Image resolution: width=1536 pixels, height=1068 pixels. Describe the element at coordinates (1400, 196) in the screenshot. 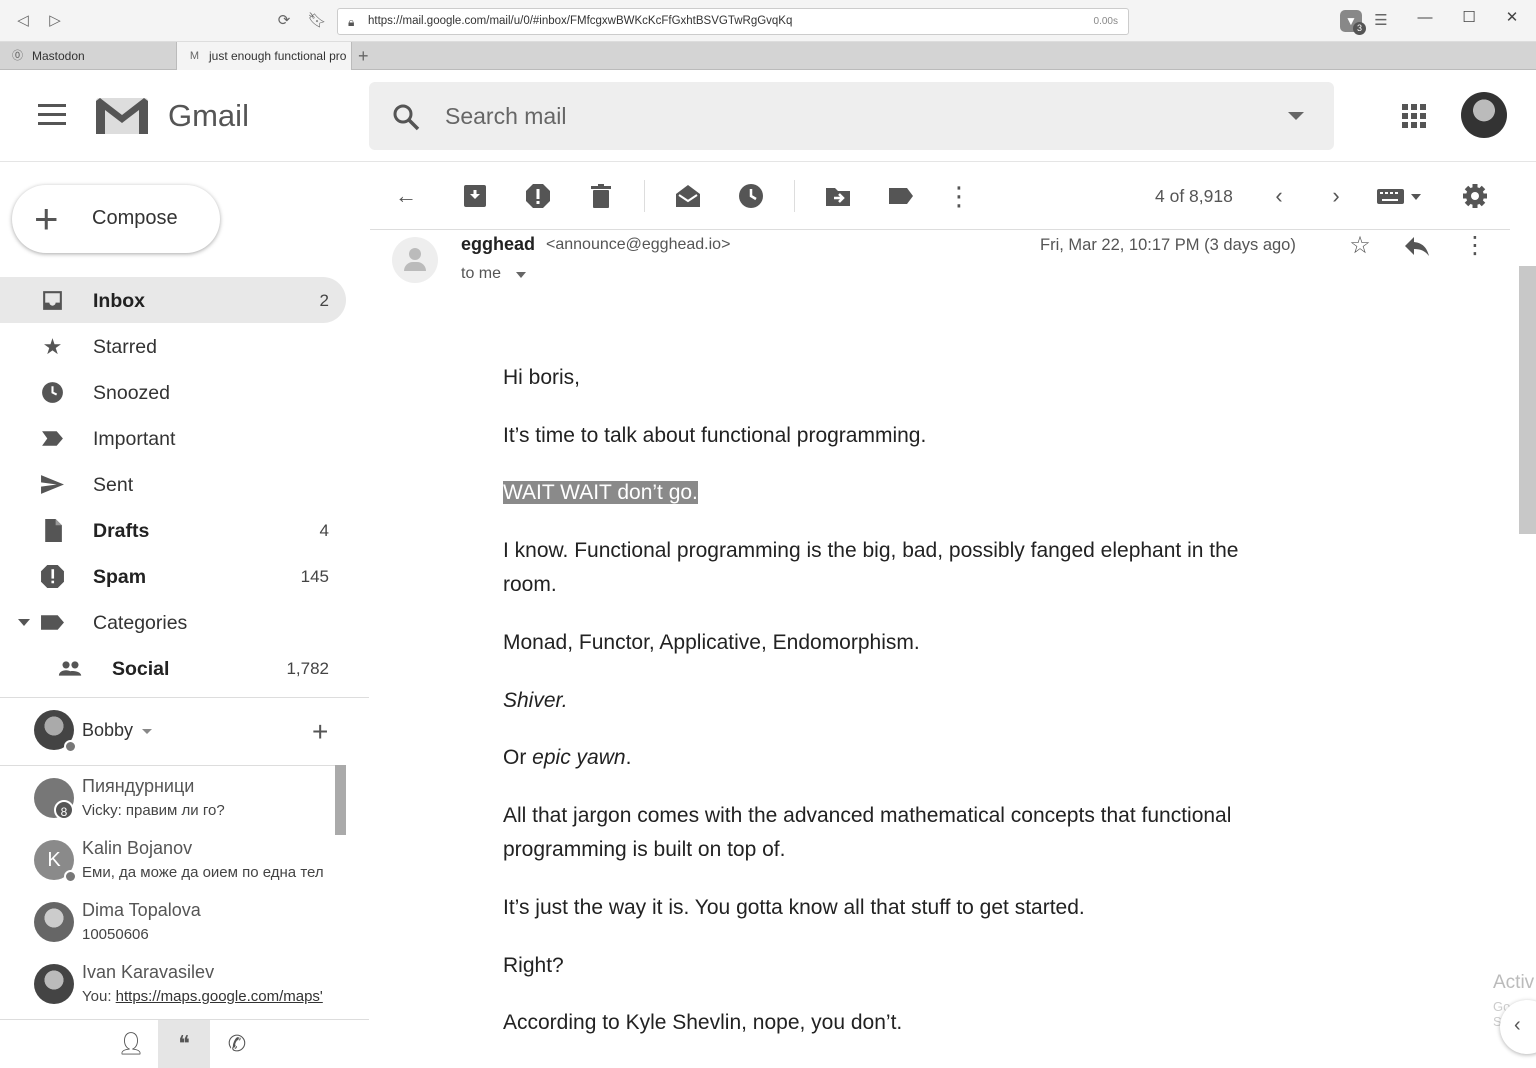

I see `input-tools-icon` at that location.